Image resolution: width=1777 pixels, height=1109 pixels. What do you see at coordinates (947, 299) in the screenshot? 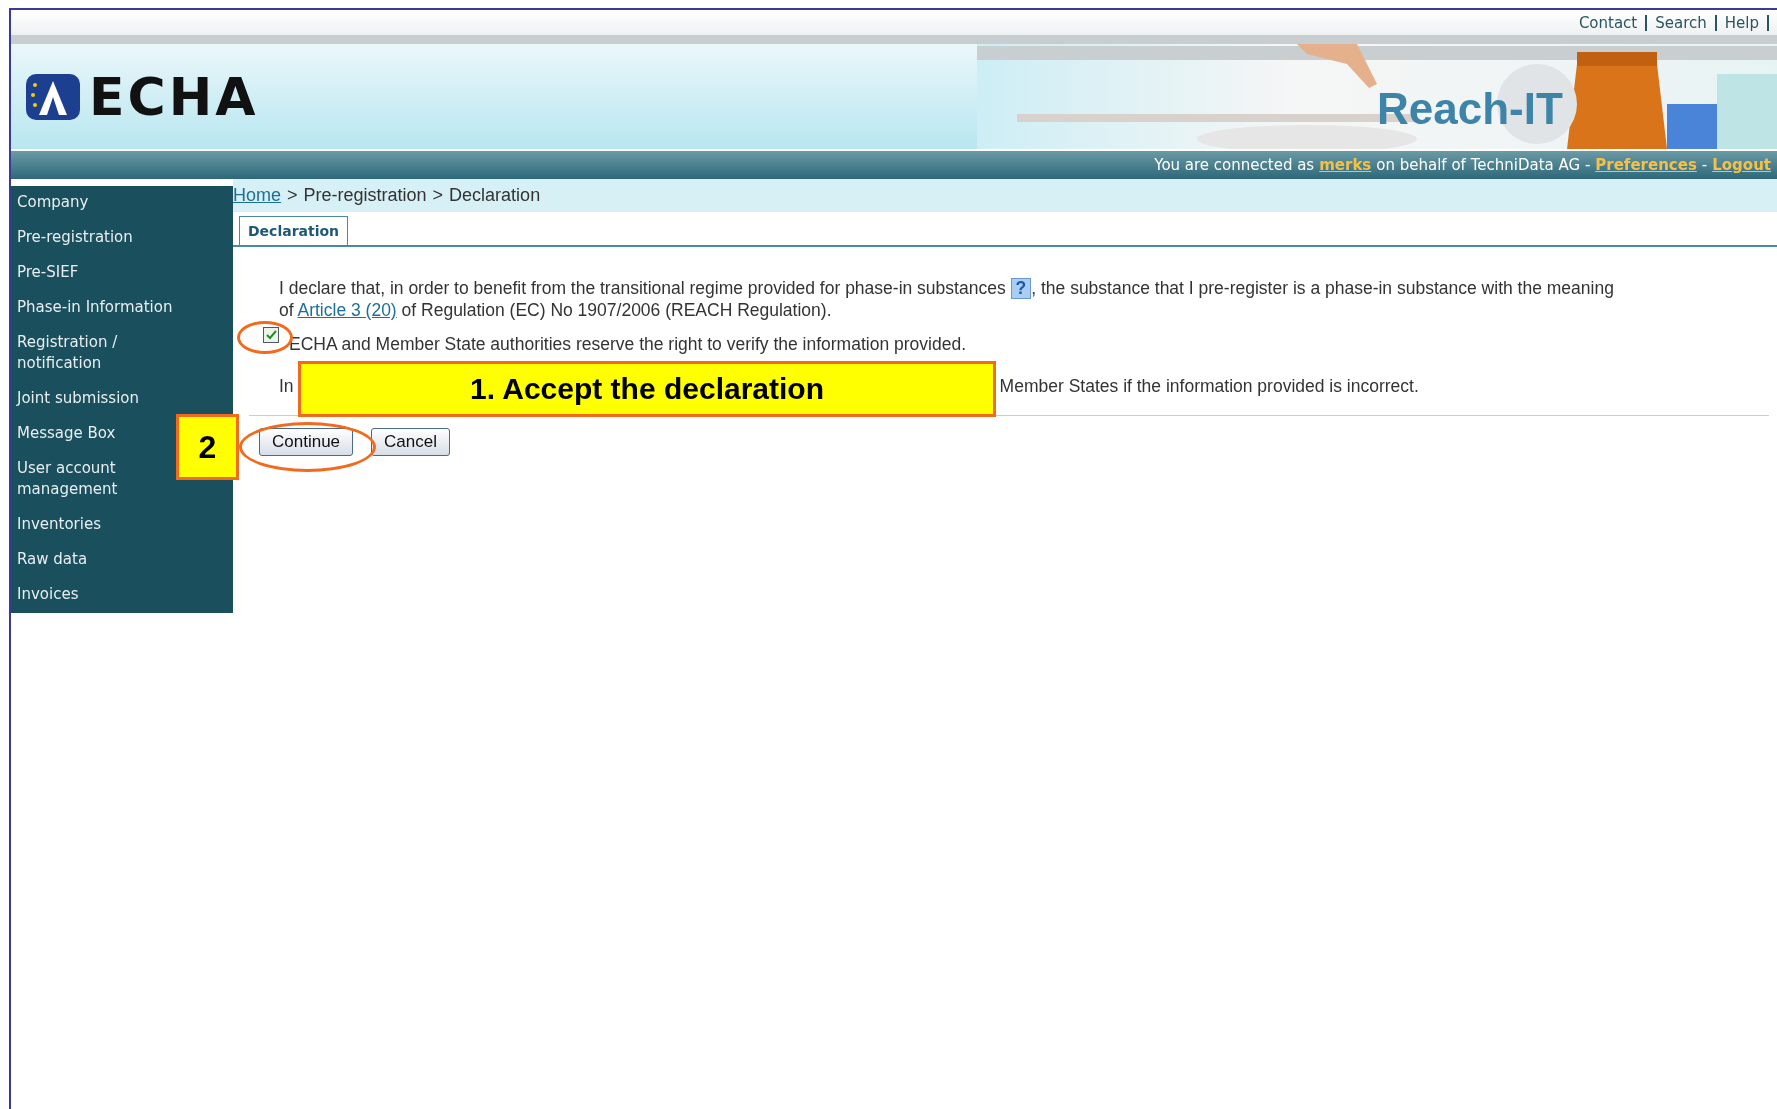
I see `declaration-text: I declare that, in order to benefit from the transitional regime provided for phase-in substances ? , the substance that I pre-register is a phase-in substance with the meaning of Article 3 (20) of Regulation (EC) No 1907/2006 (REACH Regulation).` at bounding box center [947, 299].